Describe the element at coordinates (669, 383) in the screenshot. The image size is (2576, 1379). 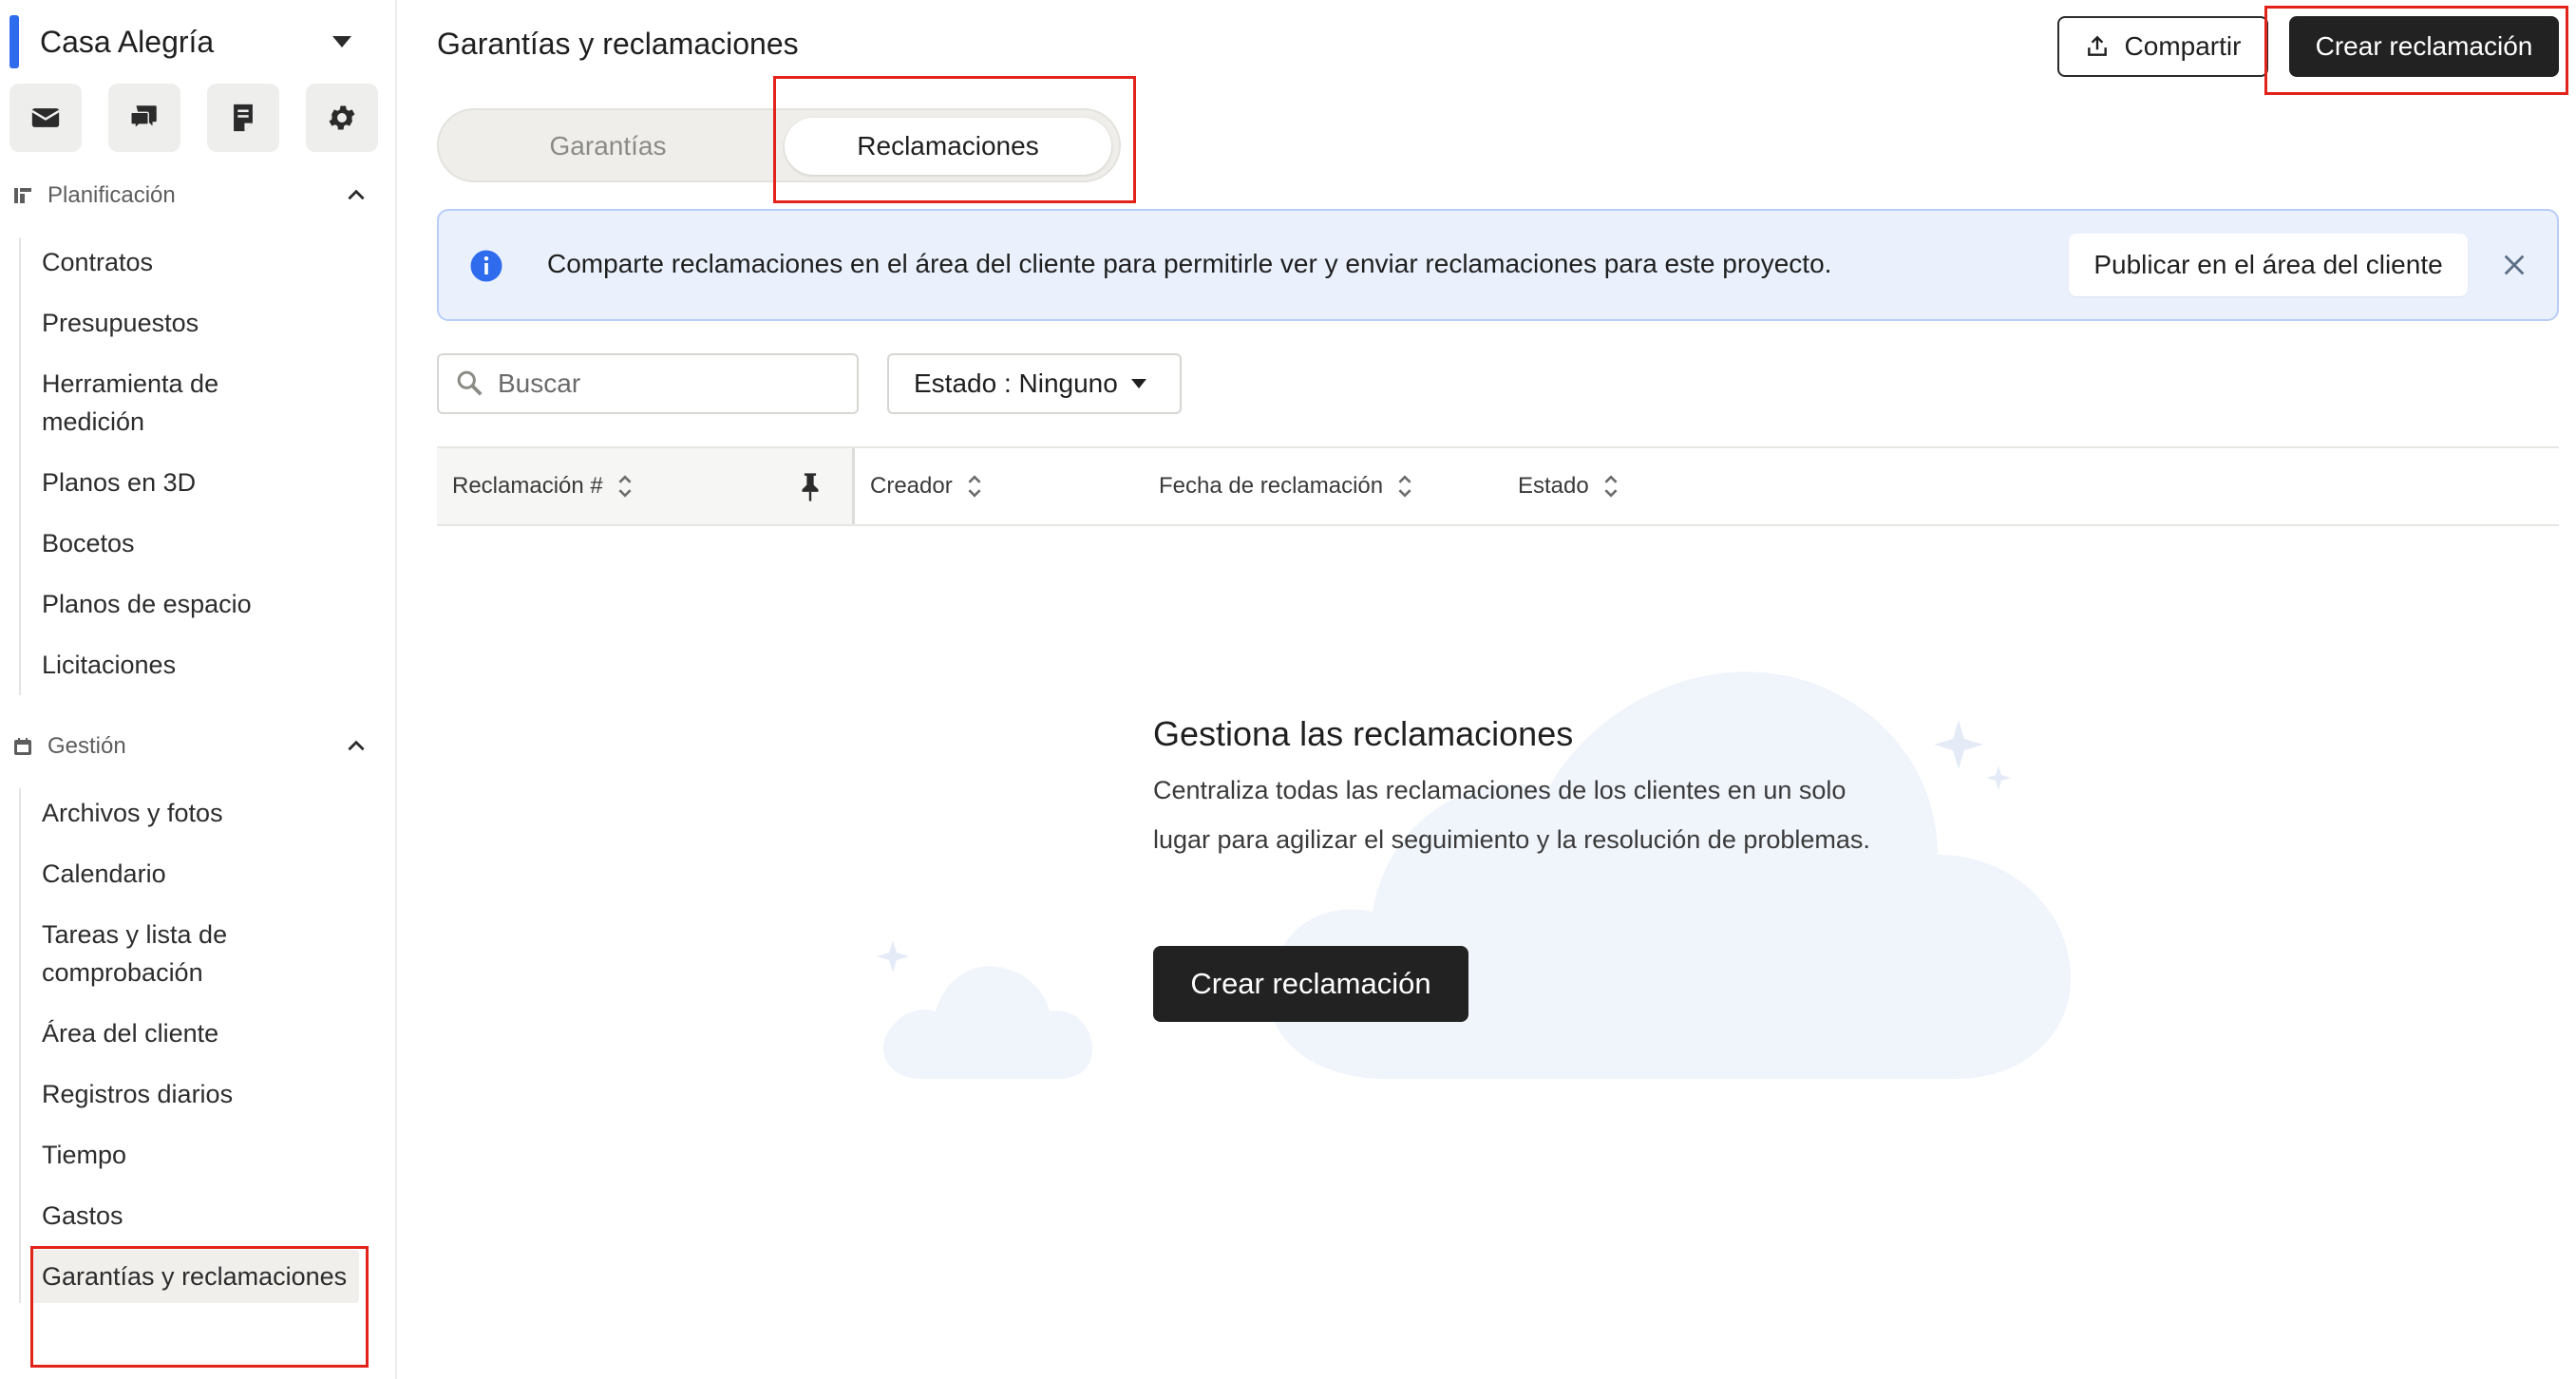
I see `search-input` at that location.